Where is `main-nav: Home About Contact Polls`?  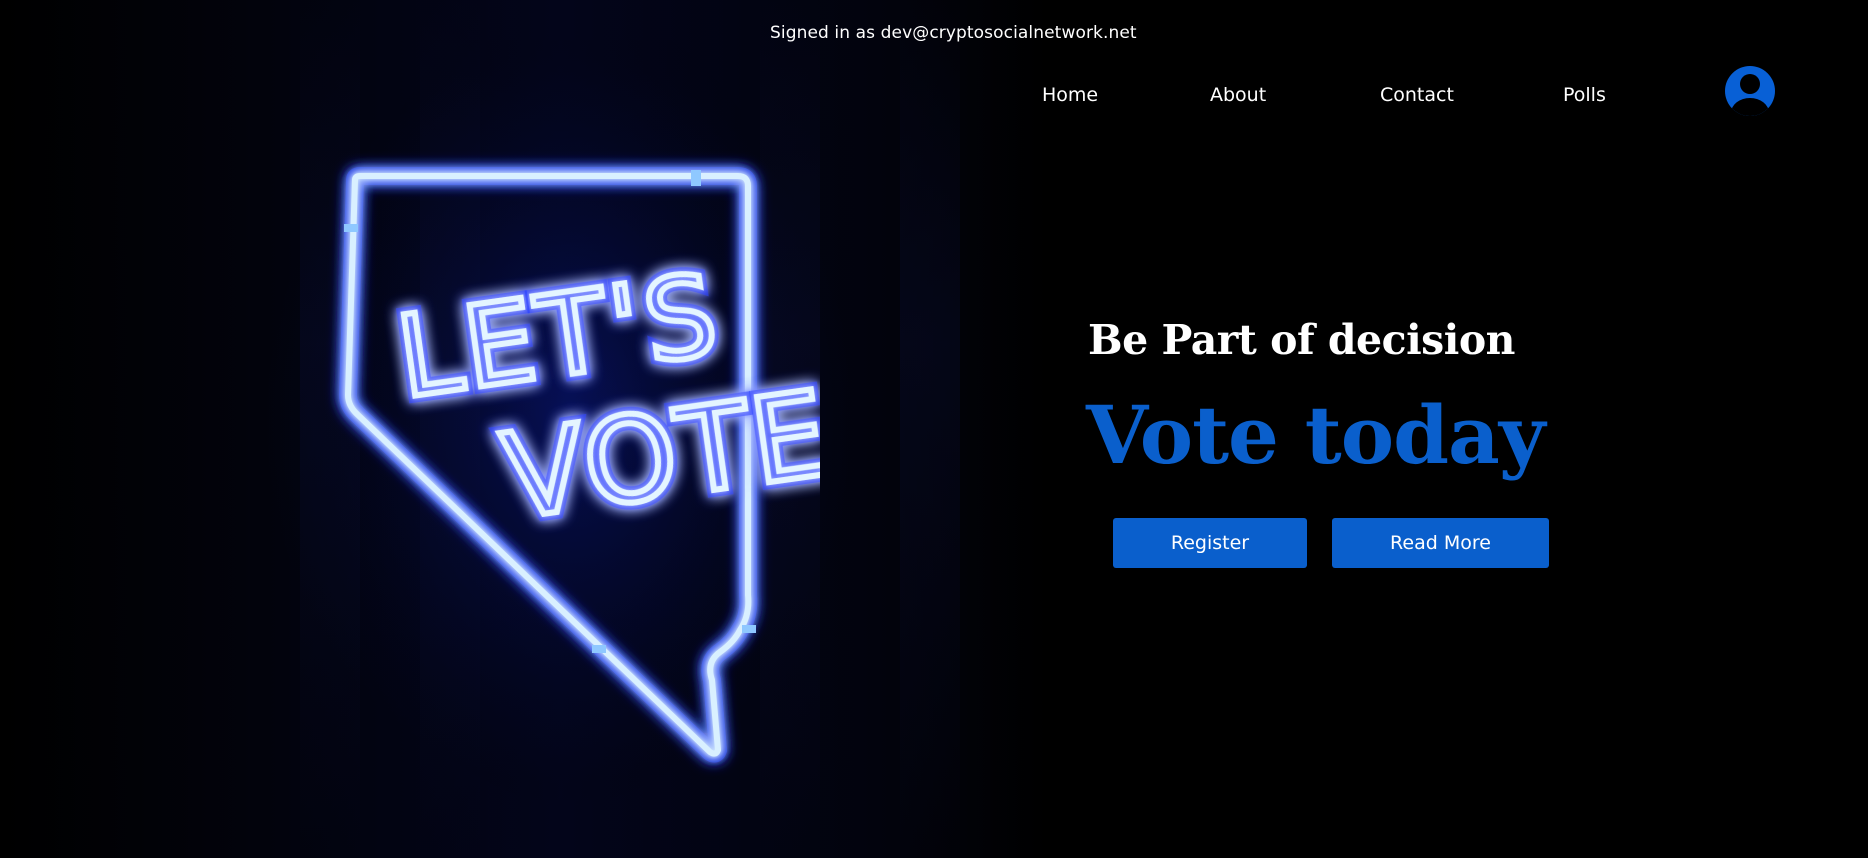 main-nav: Home About Contact Polls is located at coordinates (934, 99).